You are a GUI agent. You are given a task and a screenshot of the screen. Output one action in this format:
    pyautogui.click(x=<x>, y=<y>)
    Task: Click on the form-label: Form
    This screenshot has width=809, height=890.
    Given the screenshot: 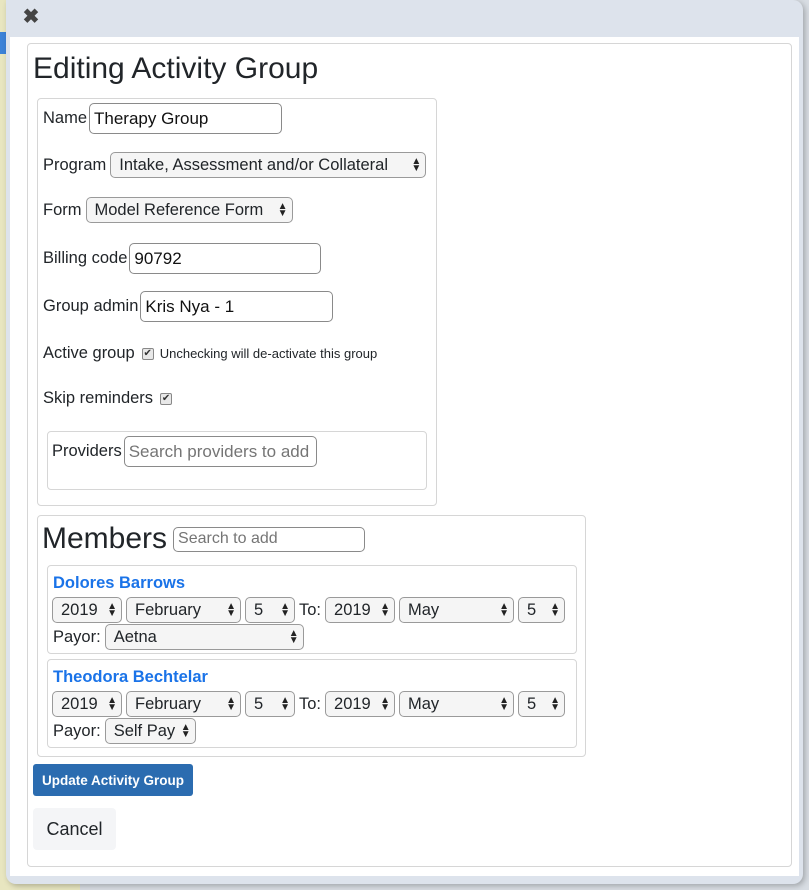 What is the action you would take?
    pyautogui.click(x=62, y=209)
    